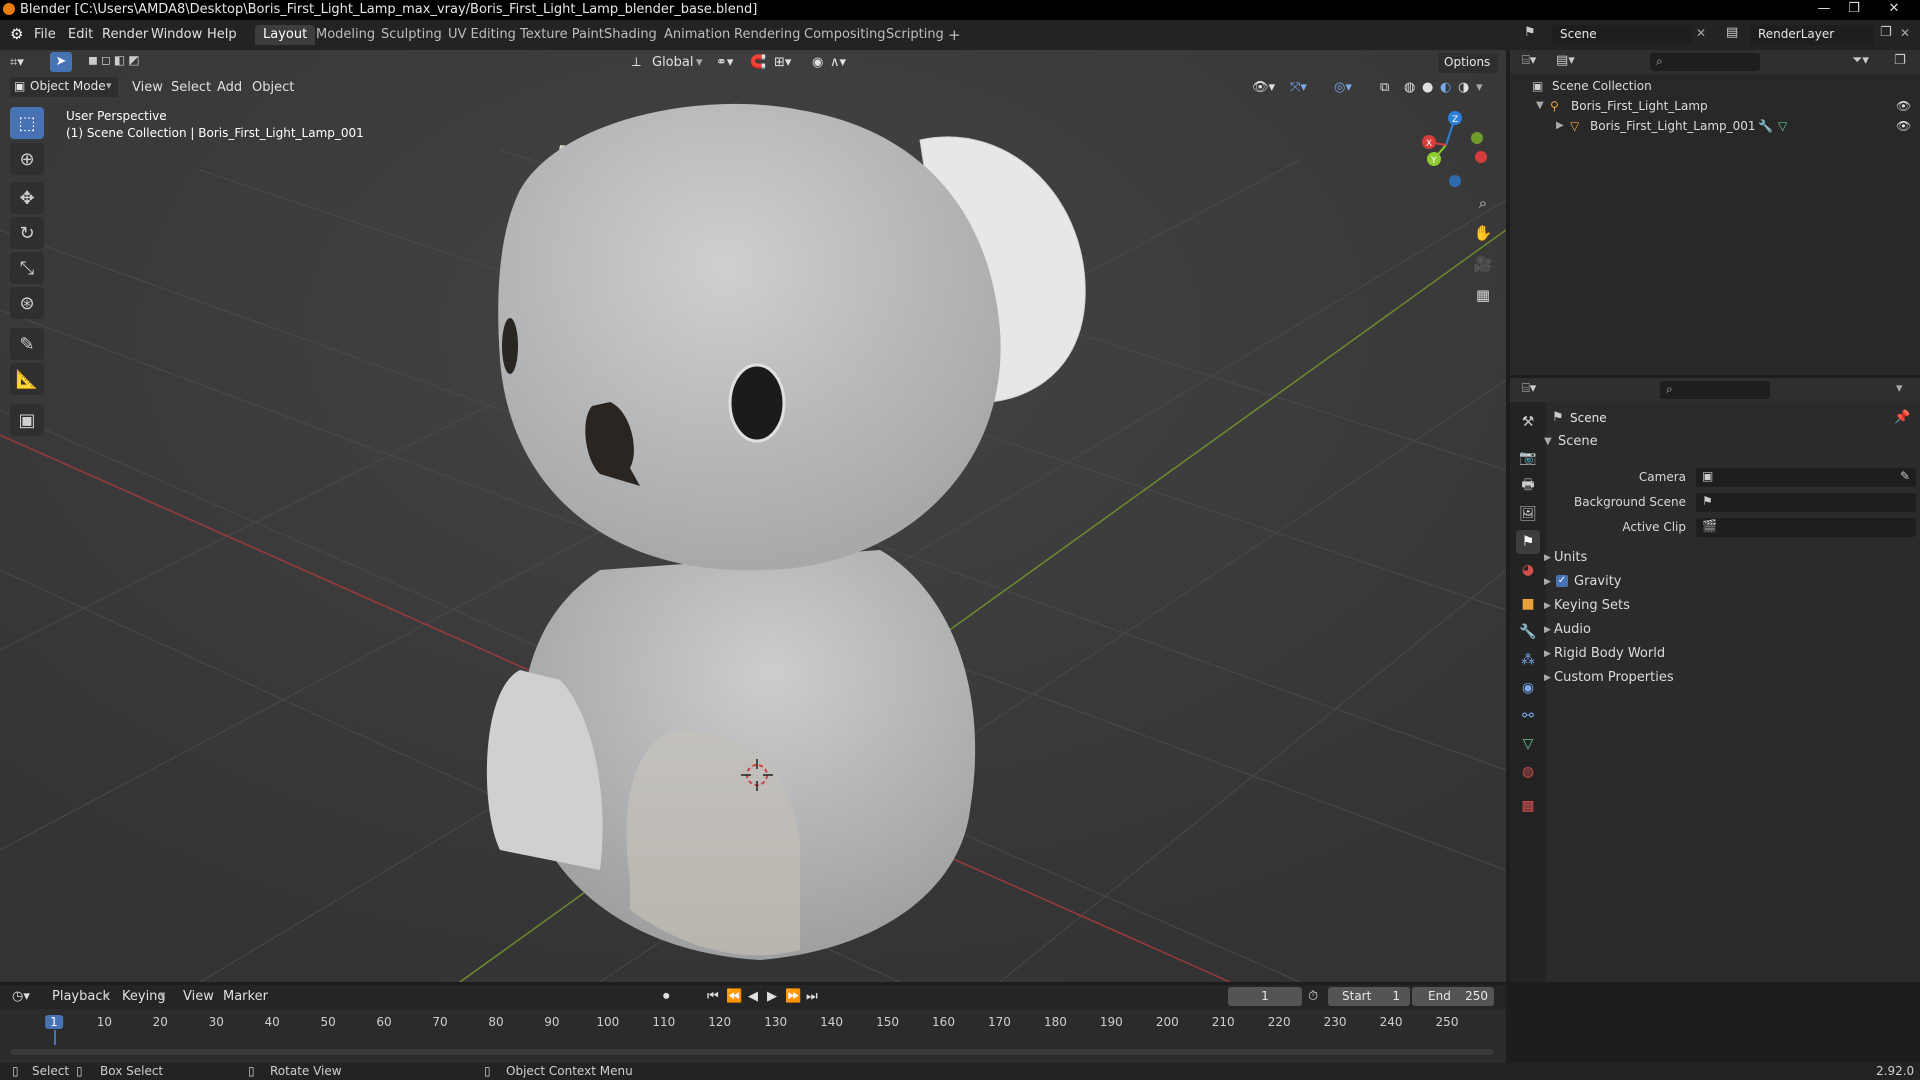 The width and height of the screenshot is (1920, 1080). I want to click on overlays-icon: ◎▾, so click(1343, 88).